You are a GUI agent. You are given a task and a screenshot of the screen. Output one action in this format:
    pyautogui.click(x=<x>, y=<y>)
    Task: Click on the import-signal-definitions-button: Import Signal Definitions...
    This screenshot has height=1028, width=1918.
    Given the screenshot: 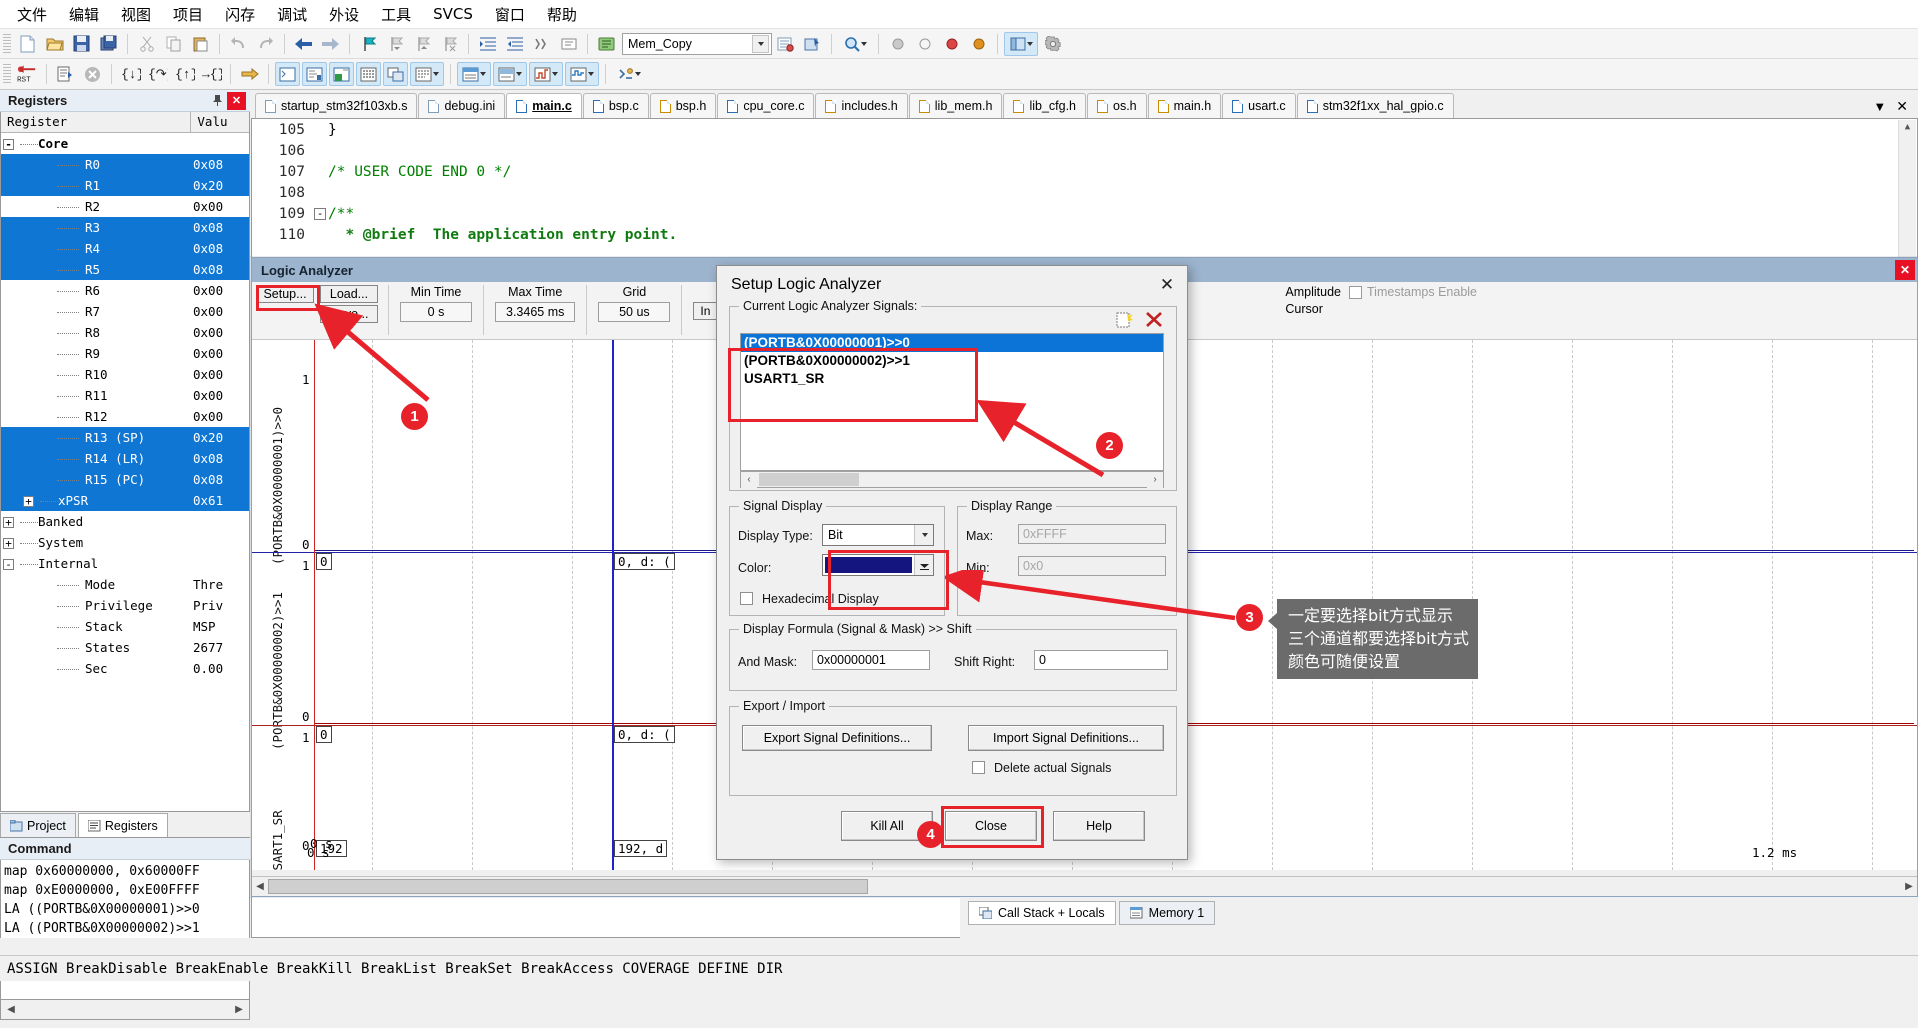 What is the action you would take?
    pyautogui.click(x=1066, y=738)
    